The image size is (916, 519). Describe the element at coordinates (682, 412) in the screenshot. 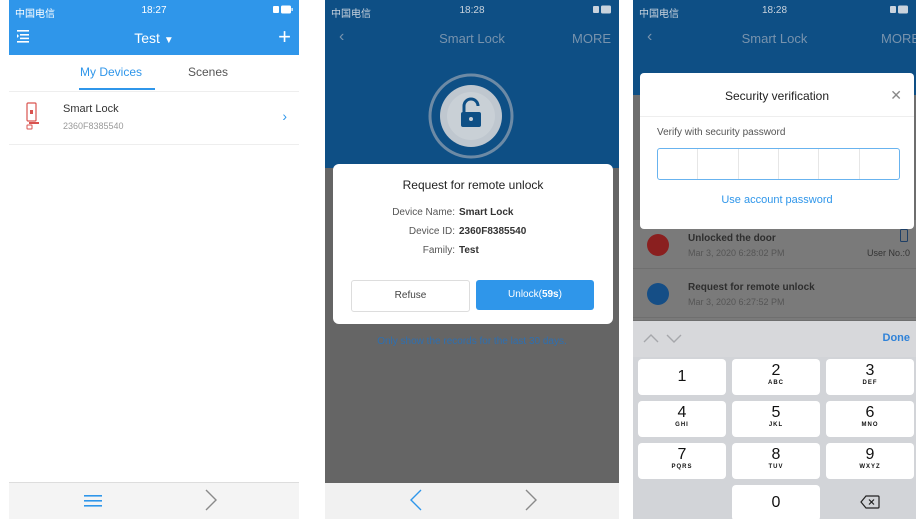

I see `key-number: 4` at that location.